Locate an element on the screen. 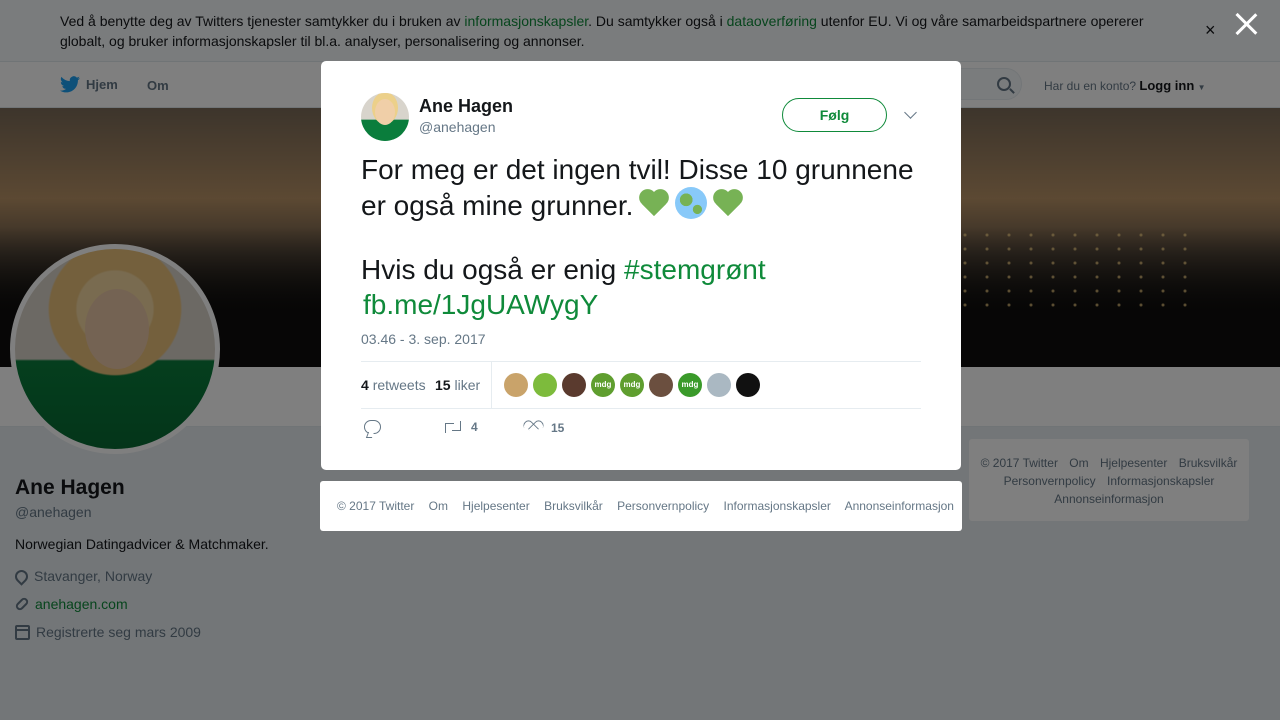  retweet-stat: 4 retweets is located at coordinates (393, 385).